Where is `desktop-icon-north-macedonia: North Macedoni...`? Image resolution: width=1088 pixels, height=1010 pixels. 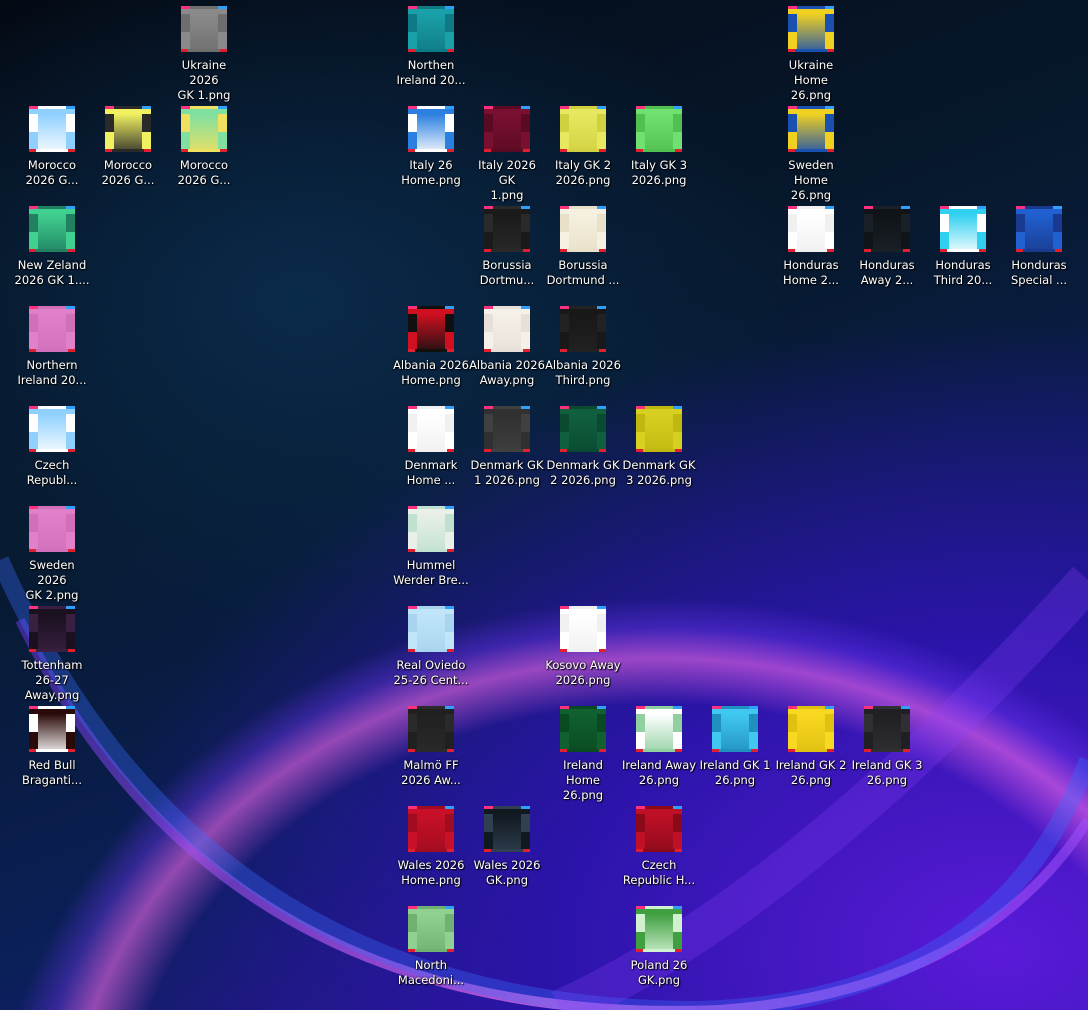
desktop-icon-north-macedonia: North Macedoni... is located at coordinates (431, 946).